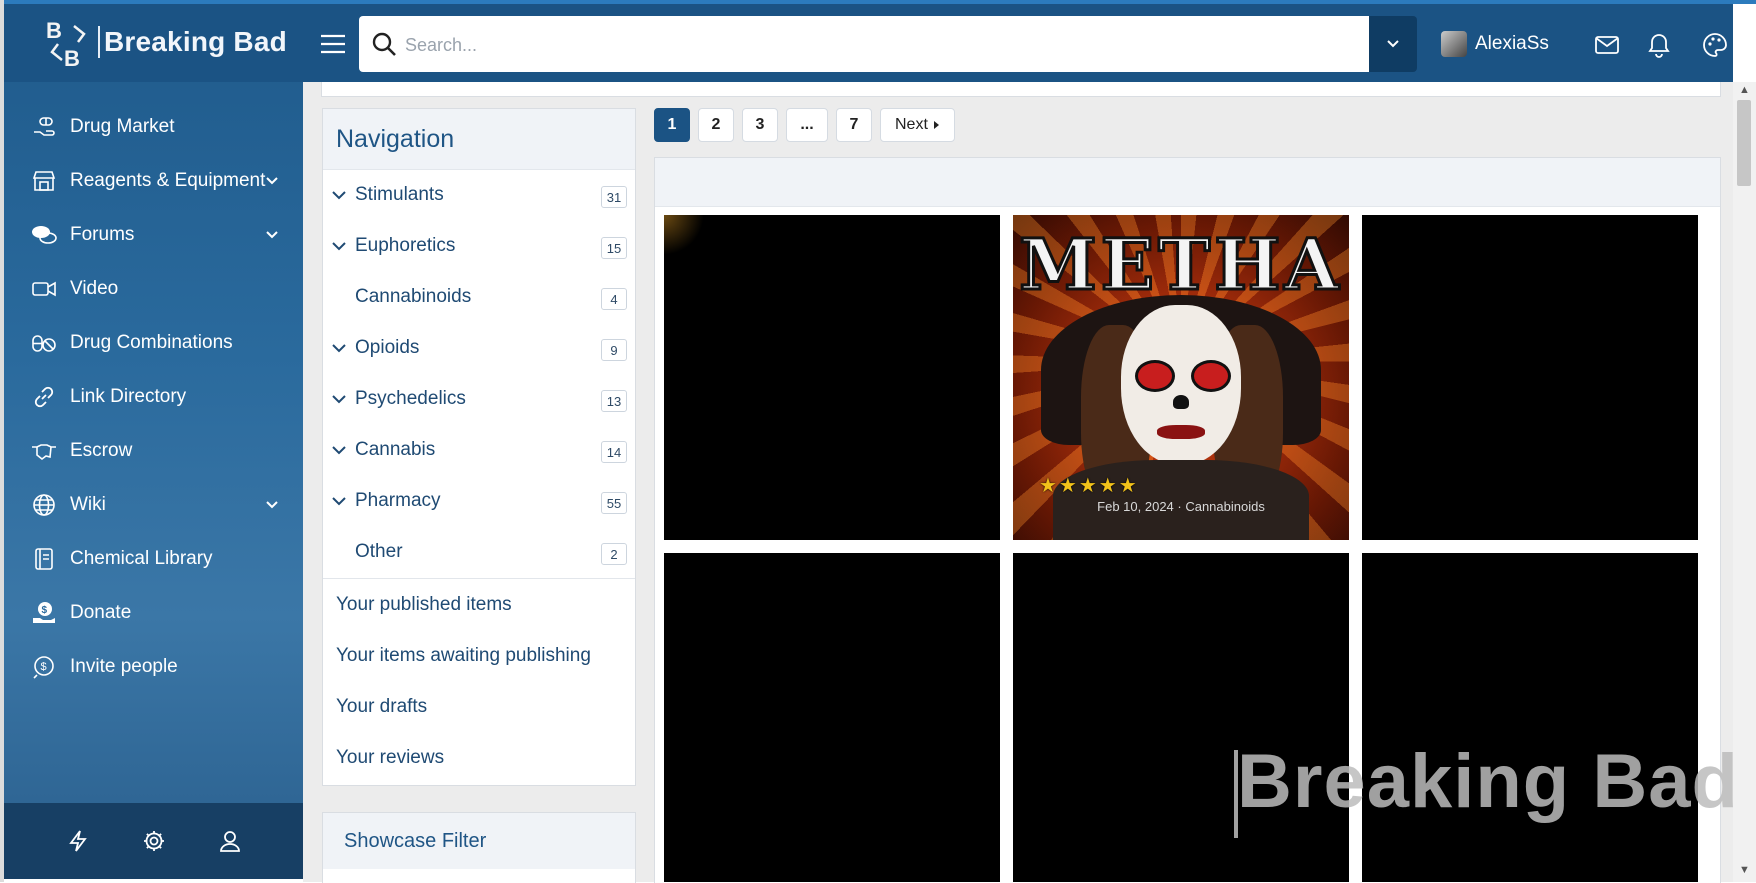 The height and width of the screenshot is (883, 1756). What do you see at coordinates (716, 125) in the screenshot?
I see `page-button-2: 2` at bounding box center [716, 125].